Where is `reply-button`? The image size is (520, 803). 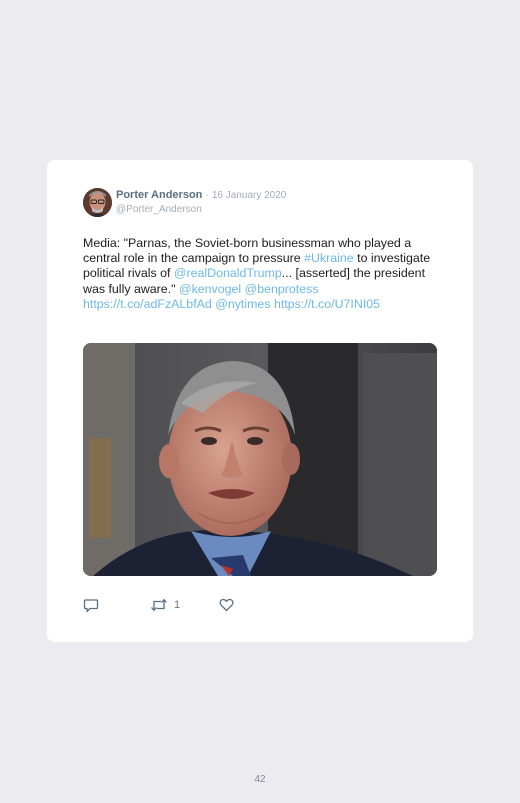 reply-button is located at coordinates (91, 605).